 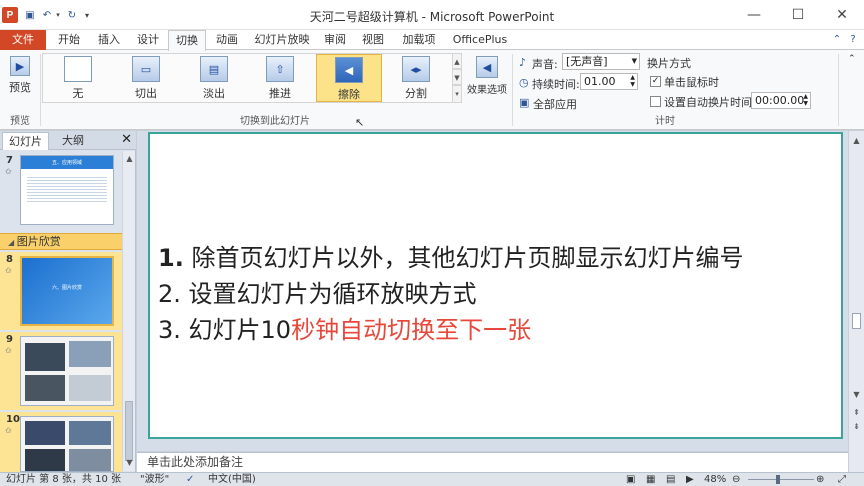 I want to click on zoom-level: 48%, so click(x=715, y=479).